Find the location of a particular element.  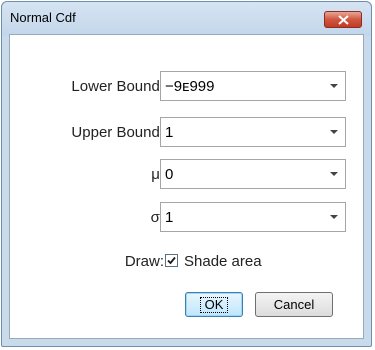

upper-bound-dropdown-button is located at coordinates (333, 132).